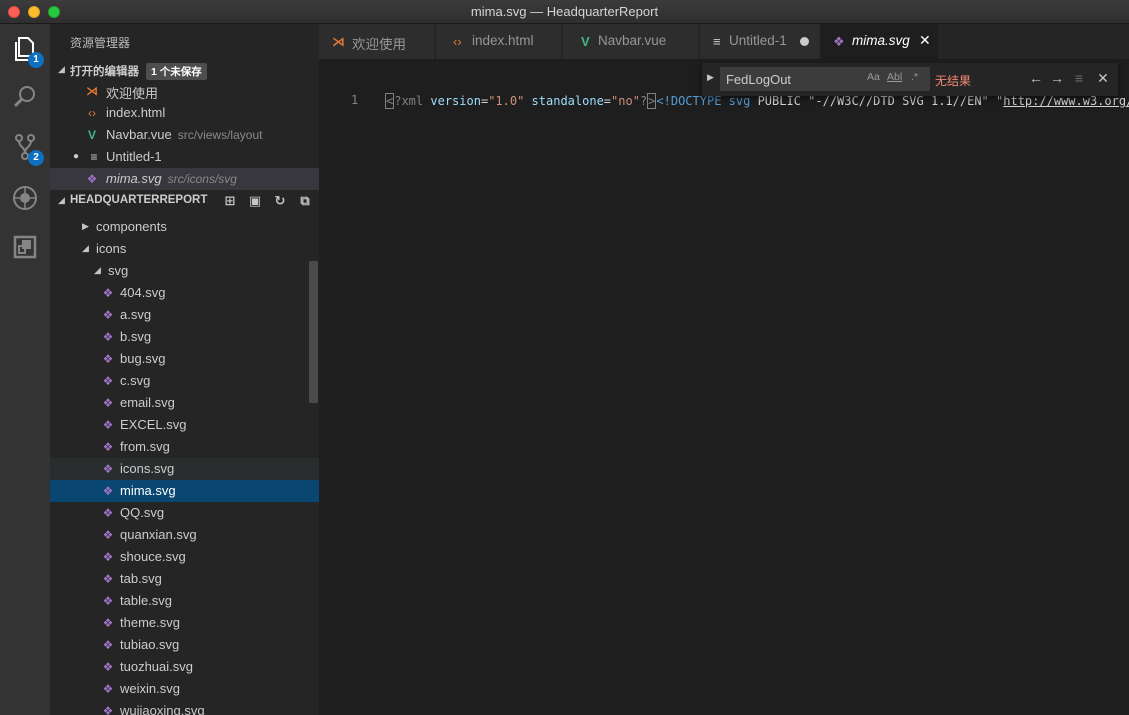  What do you see at coordinates (1079, 78) in the screenshot?
I see `find-in-selection-icon: ≡` at bounding box center [1079, 78].